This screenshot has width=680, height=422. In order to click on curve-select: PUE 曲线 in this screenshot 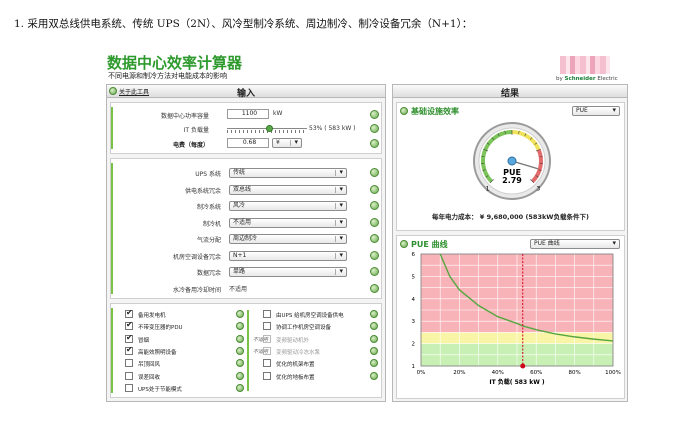, I will do `click(575, 244)`.